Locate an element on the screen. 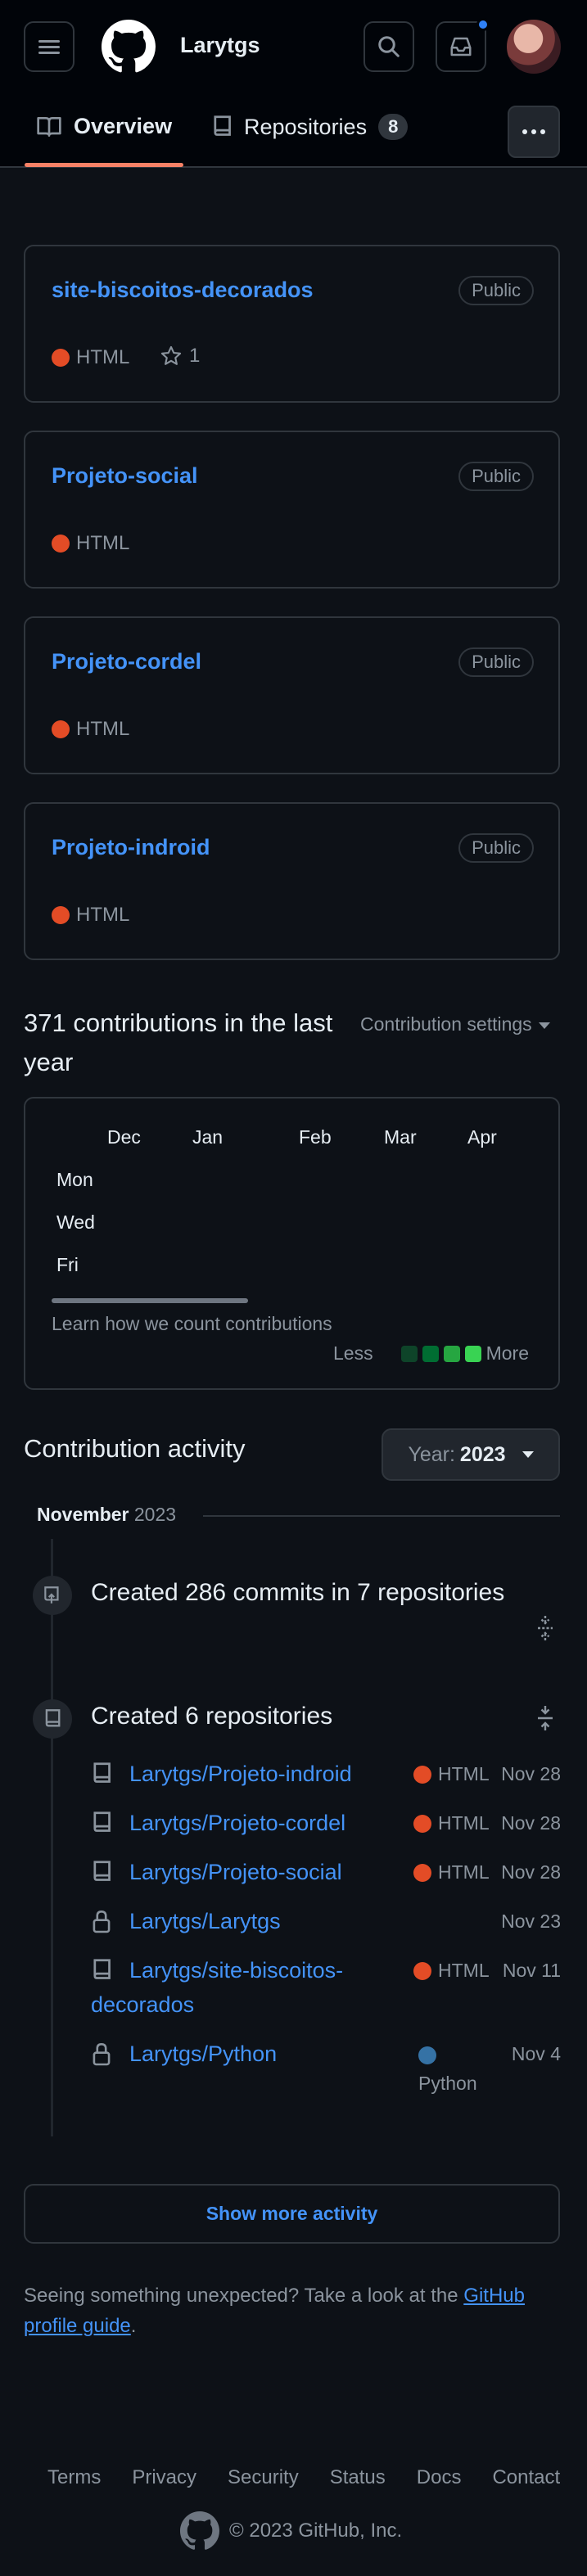  tab-repositories: Repositories 8 is located at coordinates (310, 127).